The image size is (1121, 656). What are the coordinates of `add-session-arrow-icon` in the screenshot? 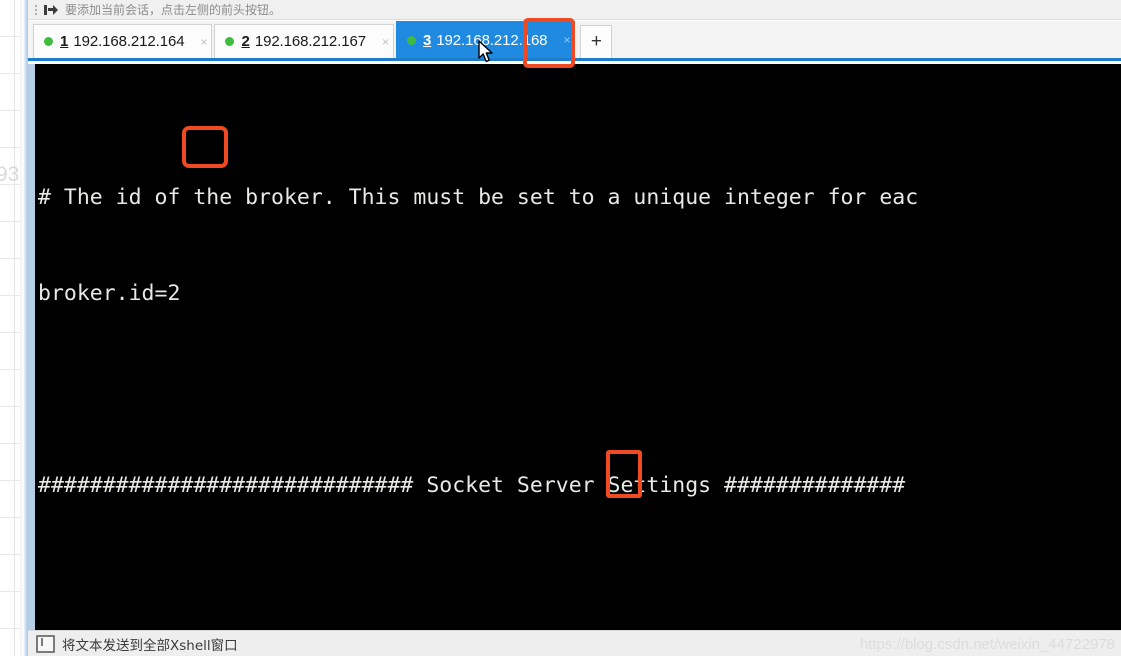 It's located at (51, 10).